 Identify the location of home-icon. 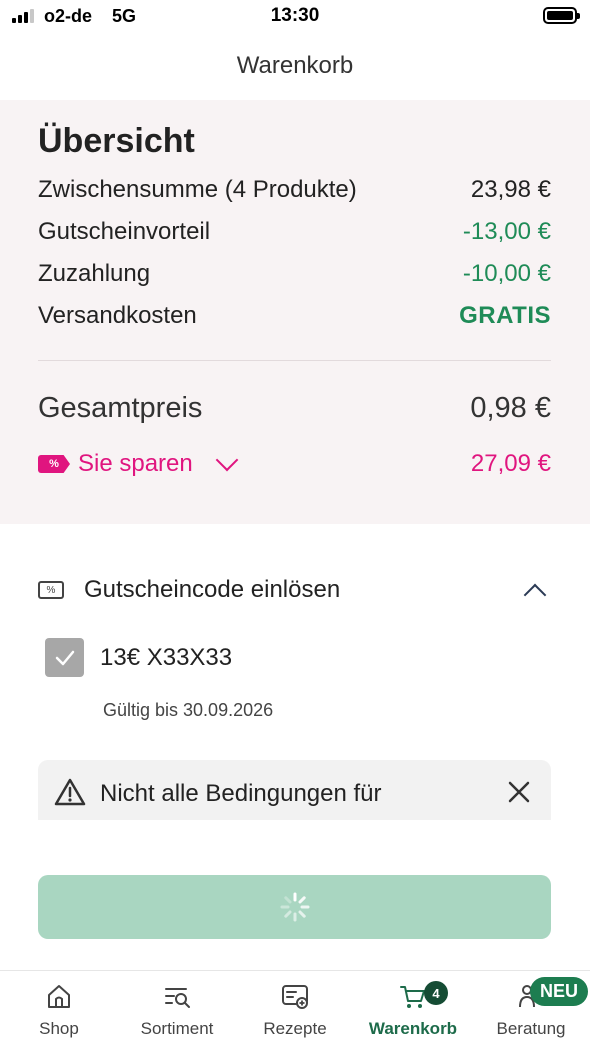
(59, 996).